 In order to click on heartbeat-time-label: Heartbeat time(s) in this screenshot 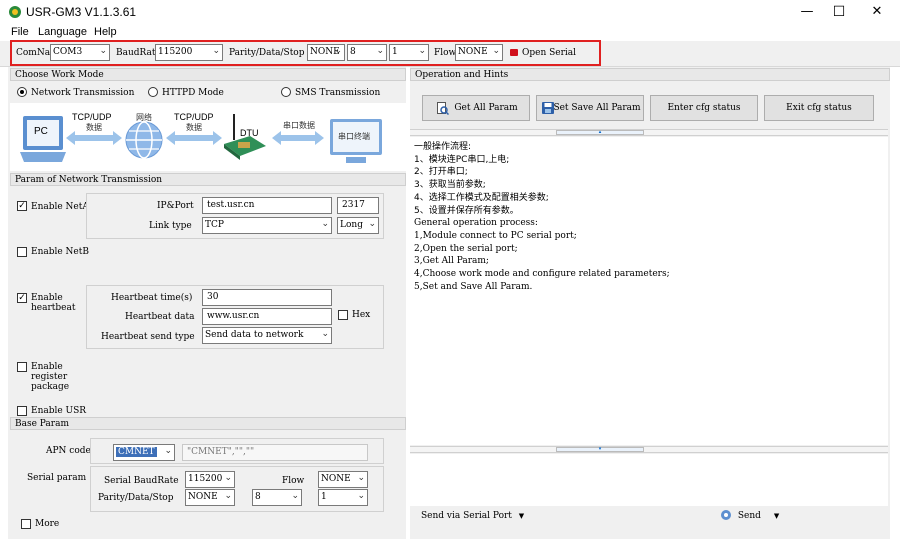, I will do `click(152, 298)`.